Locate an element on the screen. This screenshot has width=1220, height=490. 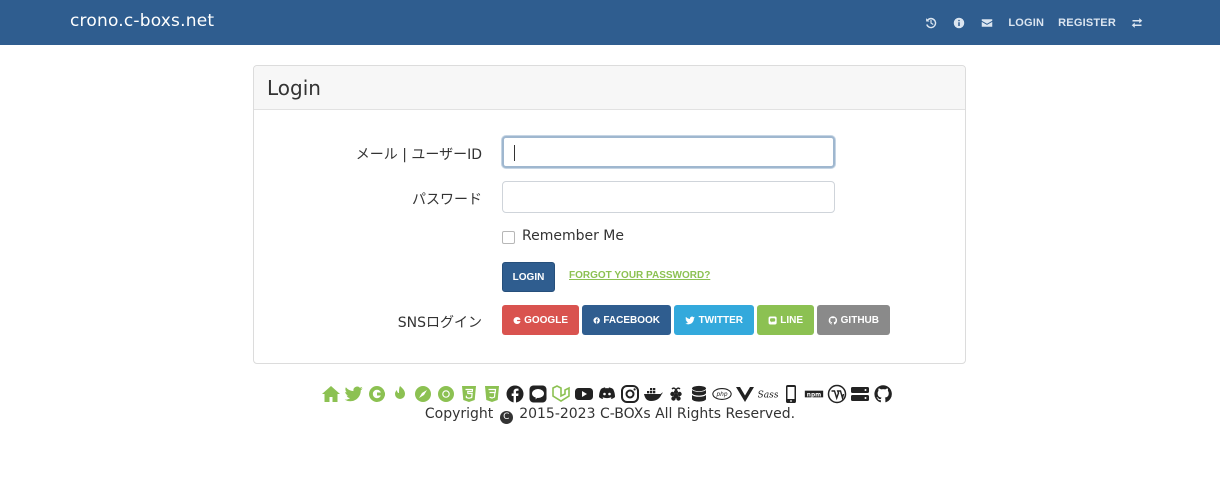
google-label: GOOGLE is located at coordinates (546, 320).